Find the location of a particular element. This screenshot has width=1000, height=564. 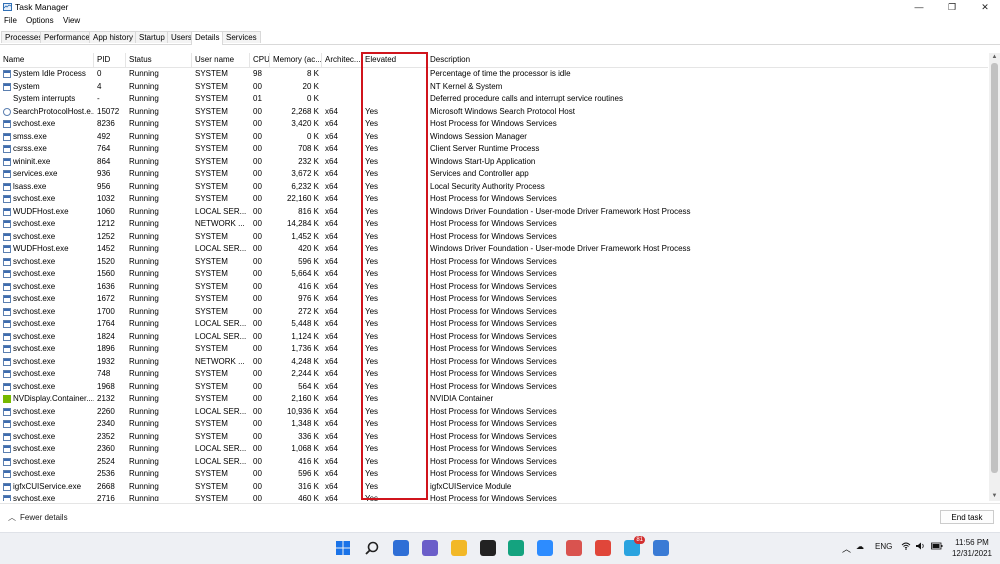

close-button: ✕ is located at coordinates (985, 7).